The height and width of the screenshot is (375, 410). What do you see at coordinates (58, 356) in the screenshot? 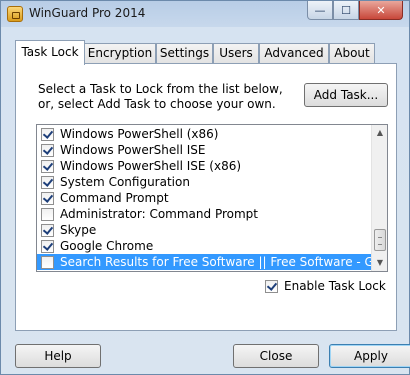
I see `help-button: Help` at bounding box center [58, 356].